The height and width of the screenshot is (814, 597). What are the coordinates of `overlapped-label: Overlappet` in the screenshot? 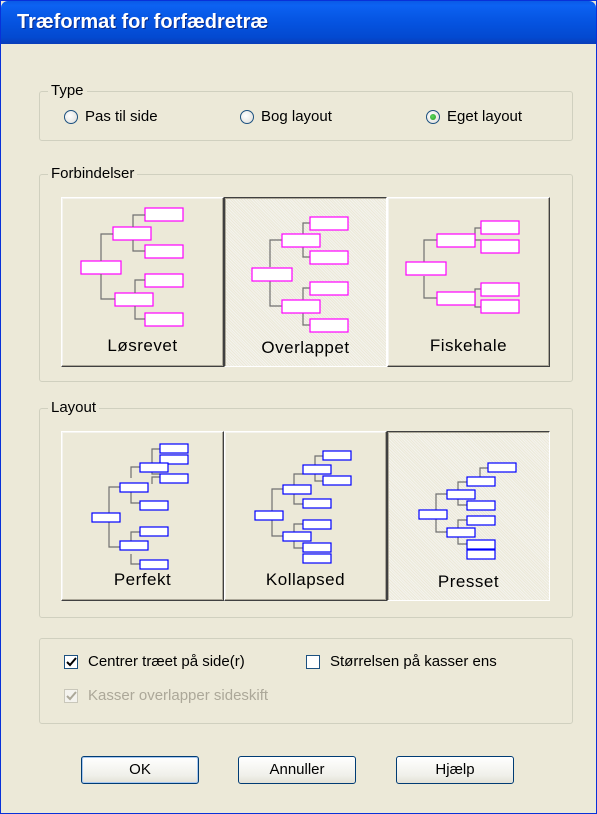 It's located at (305, 347).